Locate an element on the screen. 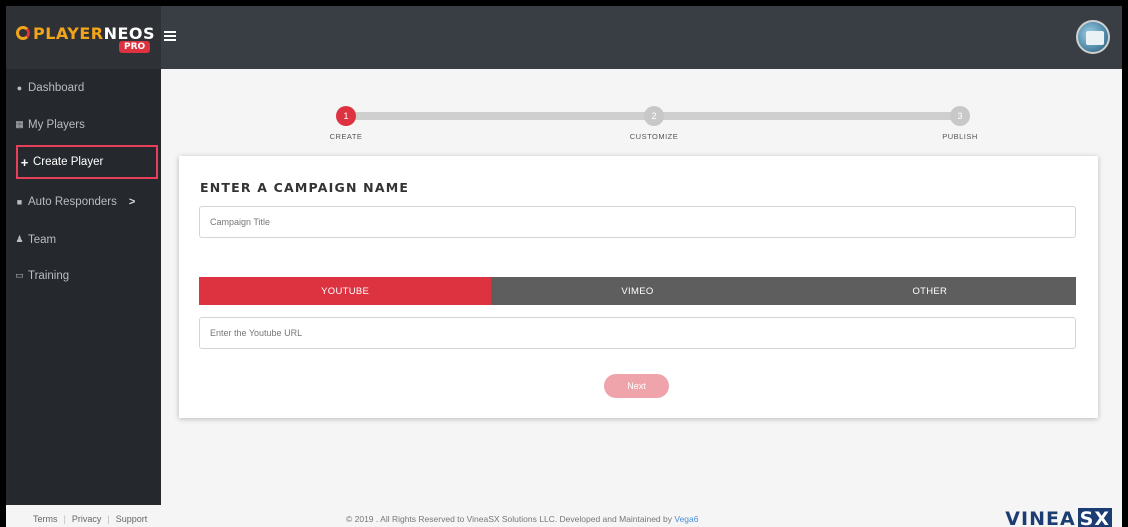 Image resolution: width=1128 pixels, height=527 pixels. footer-link-terms: Terms is located at coordinates (45, 519).